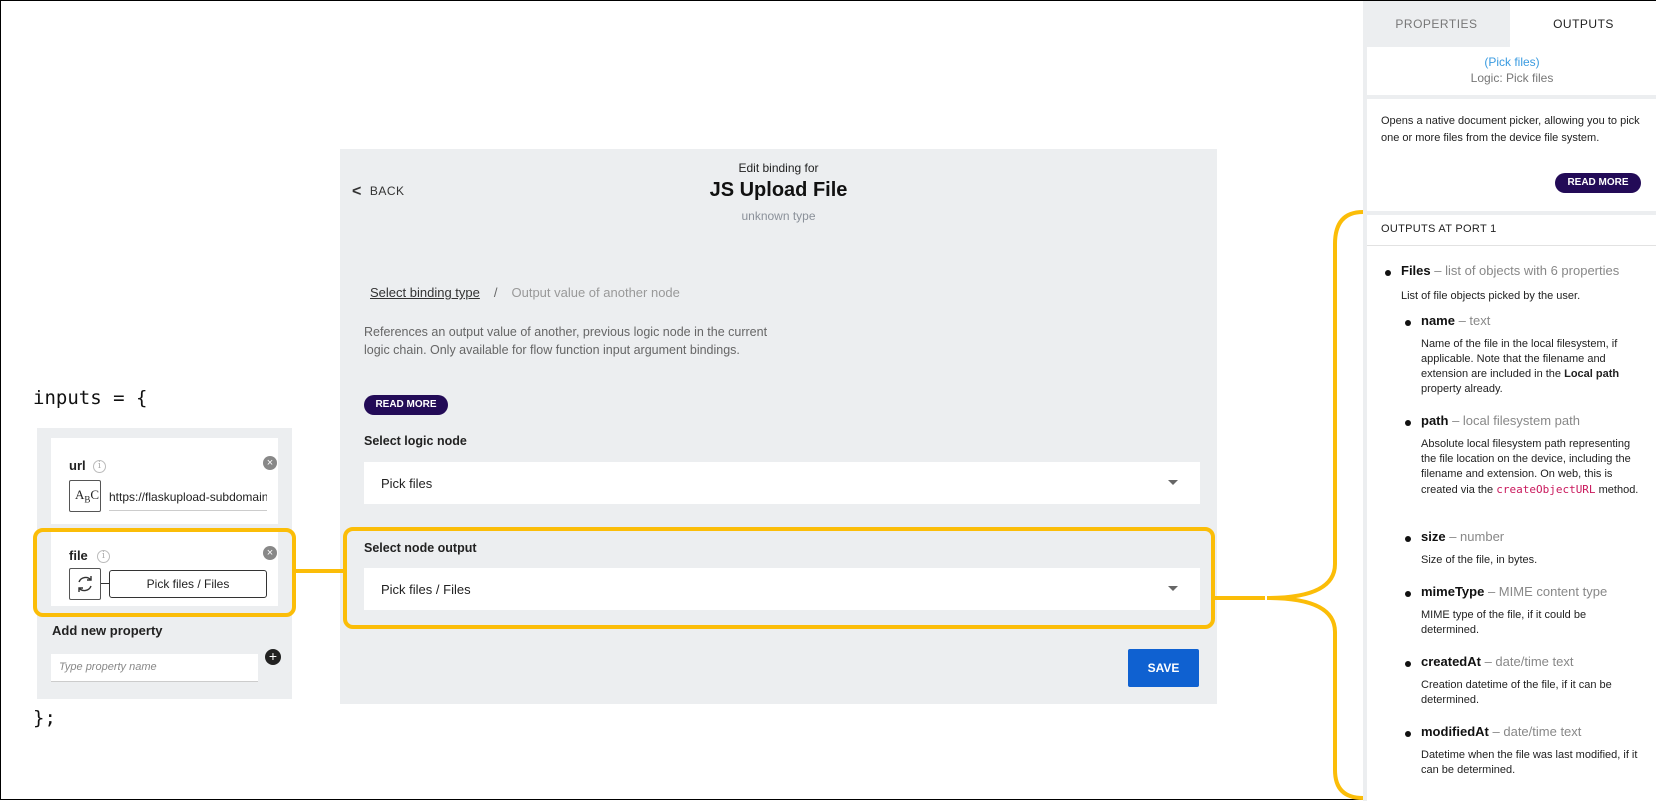  Describe the element at coordinates (107, 630) in the screenshot. I see `add-new-property-label: Add new property` at that location.